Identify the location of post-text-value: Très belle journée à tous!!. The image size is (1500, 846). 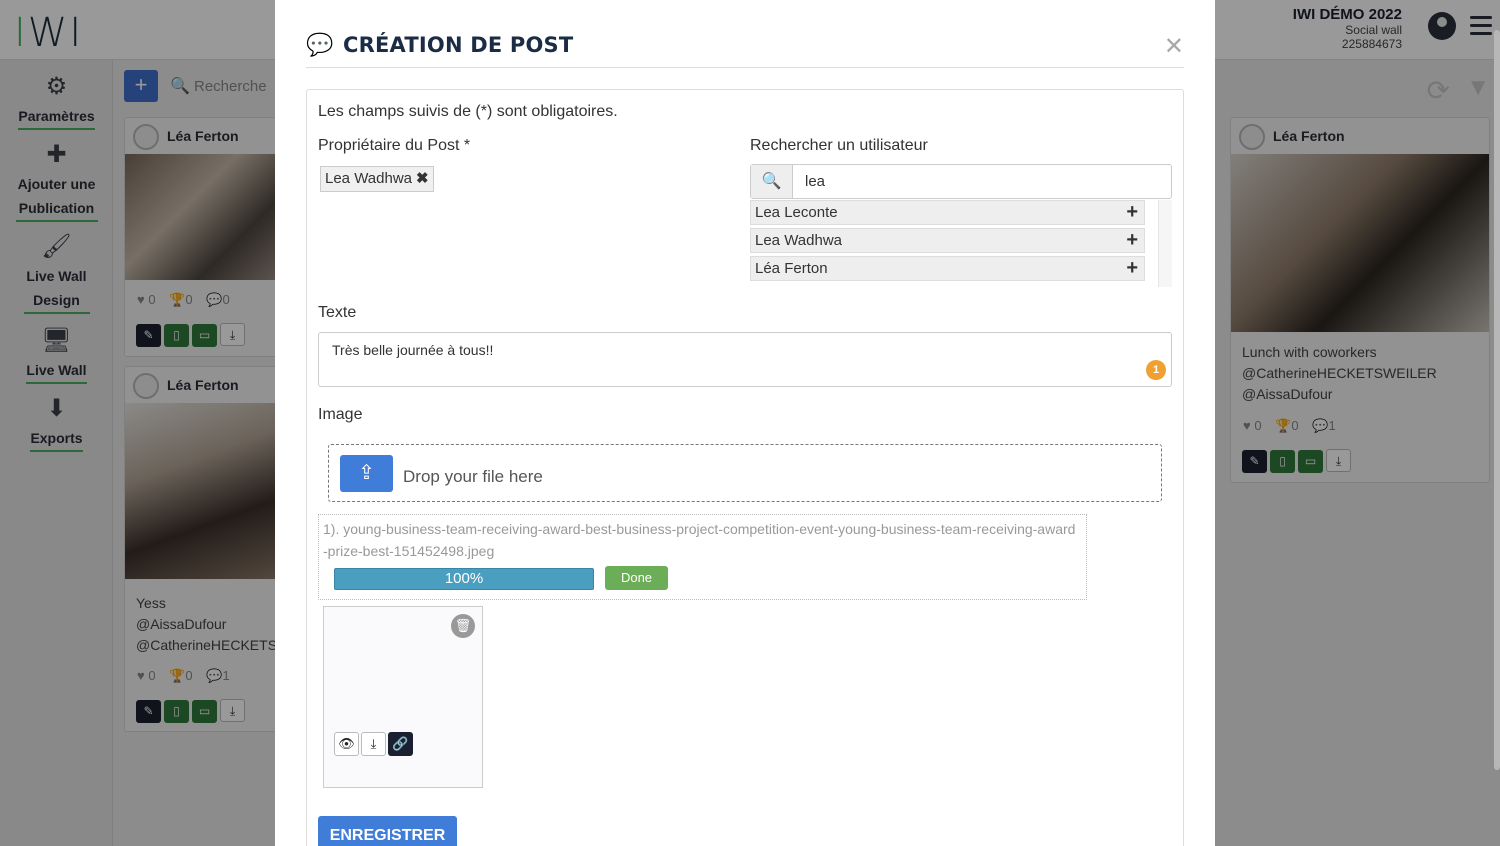
(413, 350).